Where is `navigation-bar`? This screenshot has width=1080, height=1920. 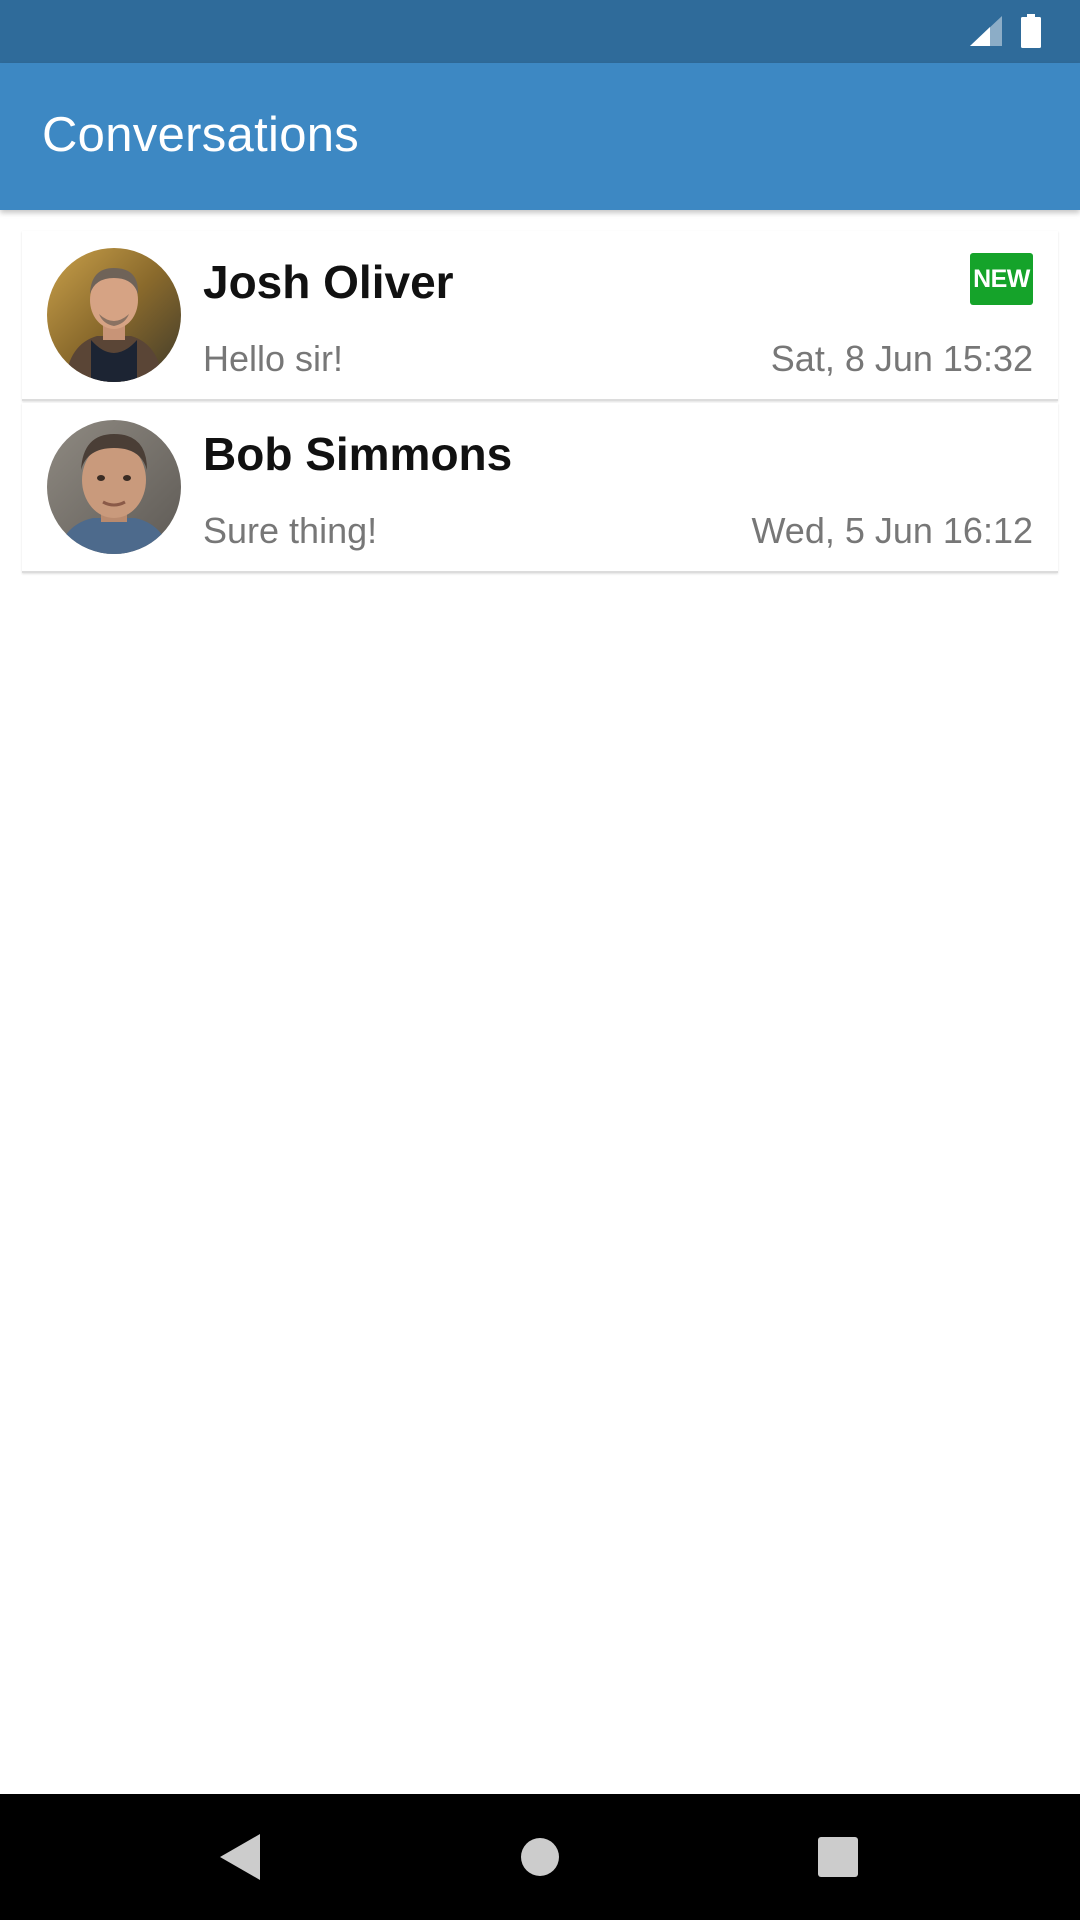
navigation-bar is located at coordinates (540, 1857).